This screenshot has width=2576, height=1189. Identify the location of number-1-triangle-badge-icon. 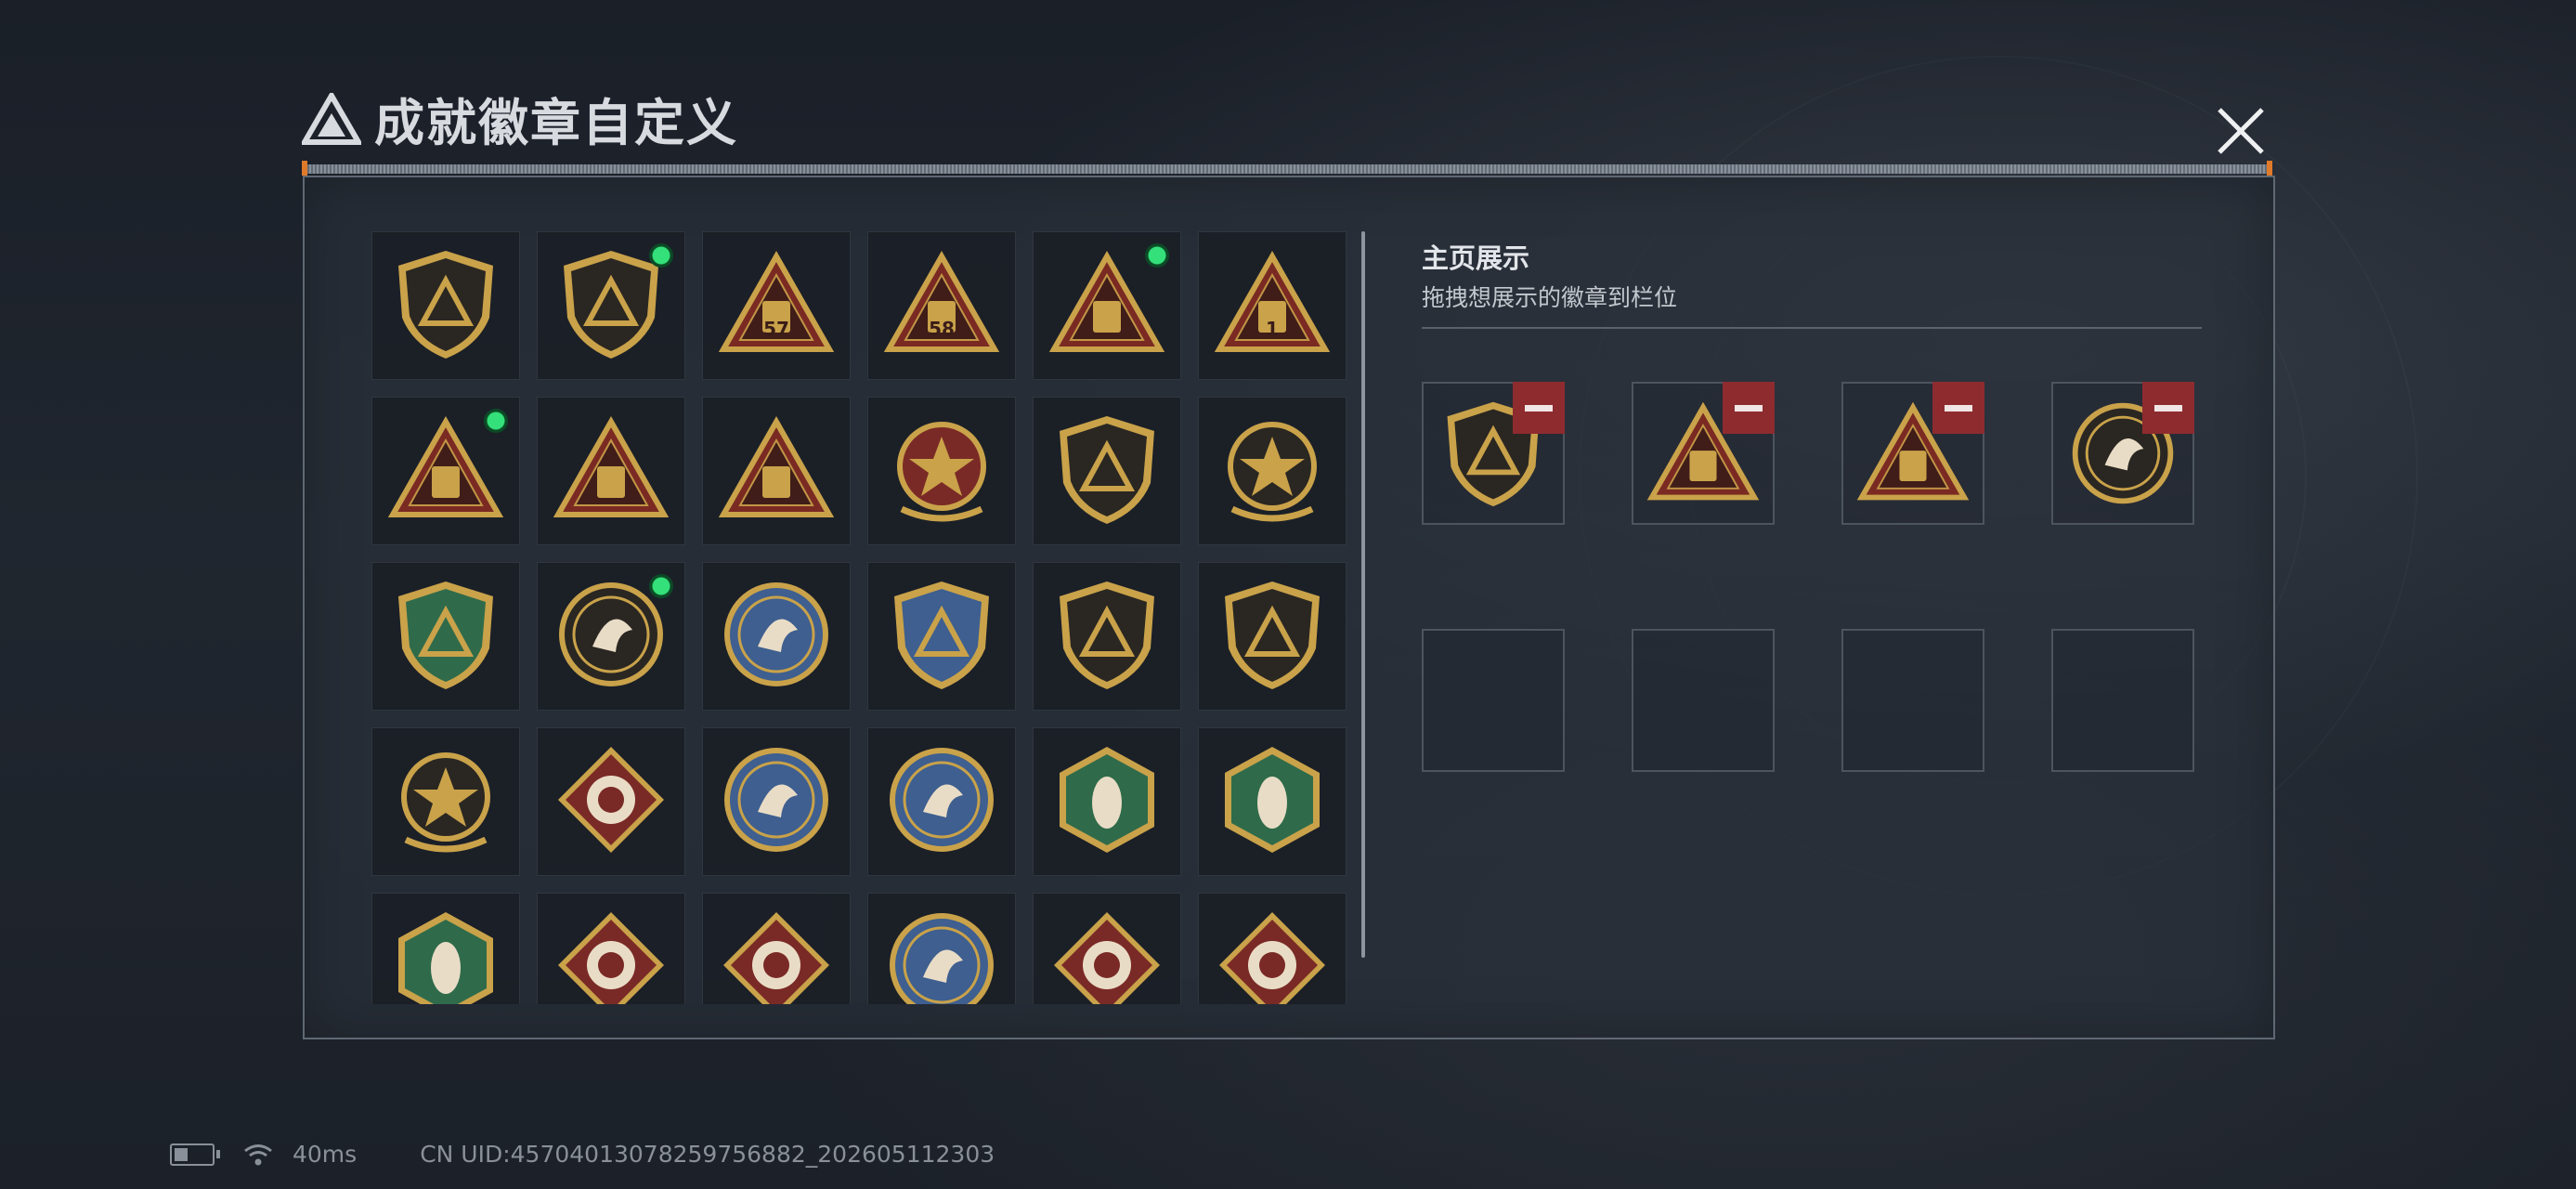
(1273, 305).